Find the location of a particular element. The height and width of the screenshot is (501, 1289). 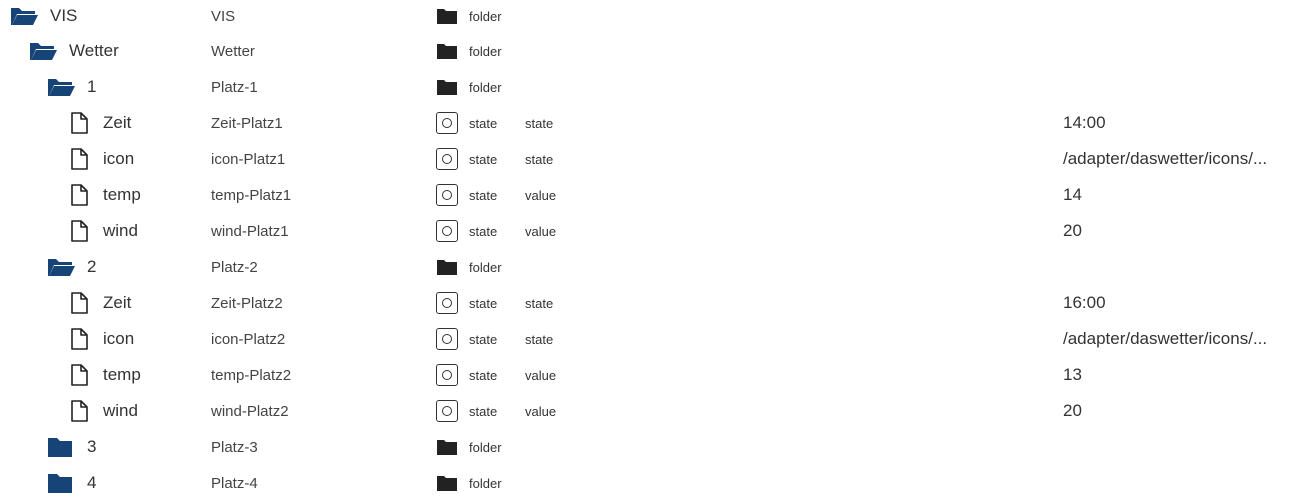

tree-row-wind-2: wind wind-Platz2 state value 20 is located at coordinates (644, 411).